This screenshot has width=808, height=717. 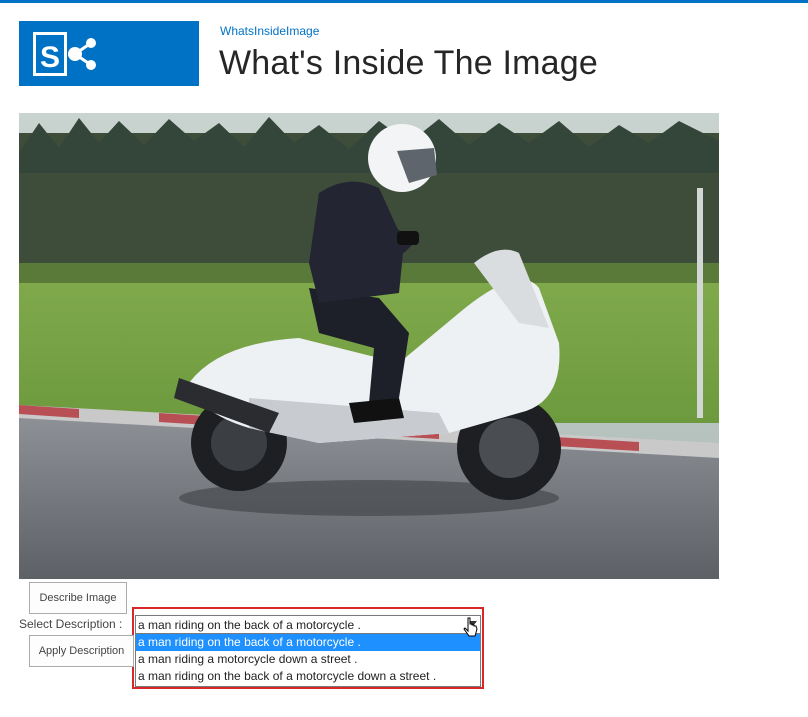 I want to click on mouse-cursor-icon, so click(x=470, y=627).